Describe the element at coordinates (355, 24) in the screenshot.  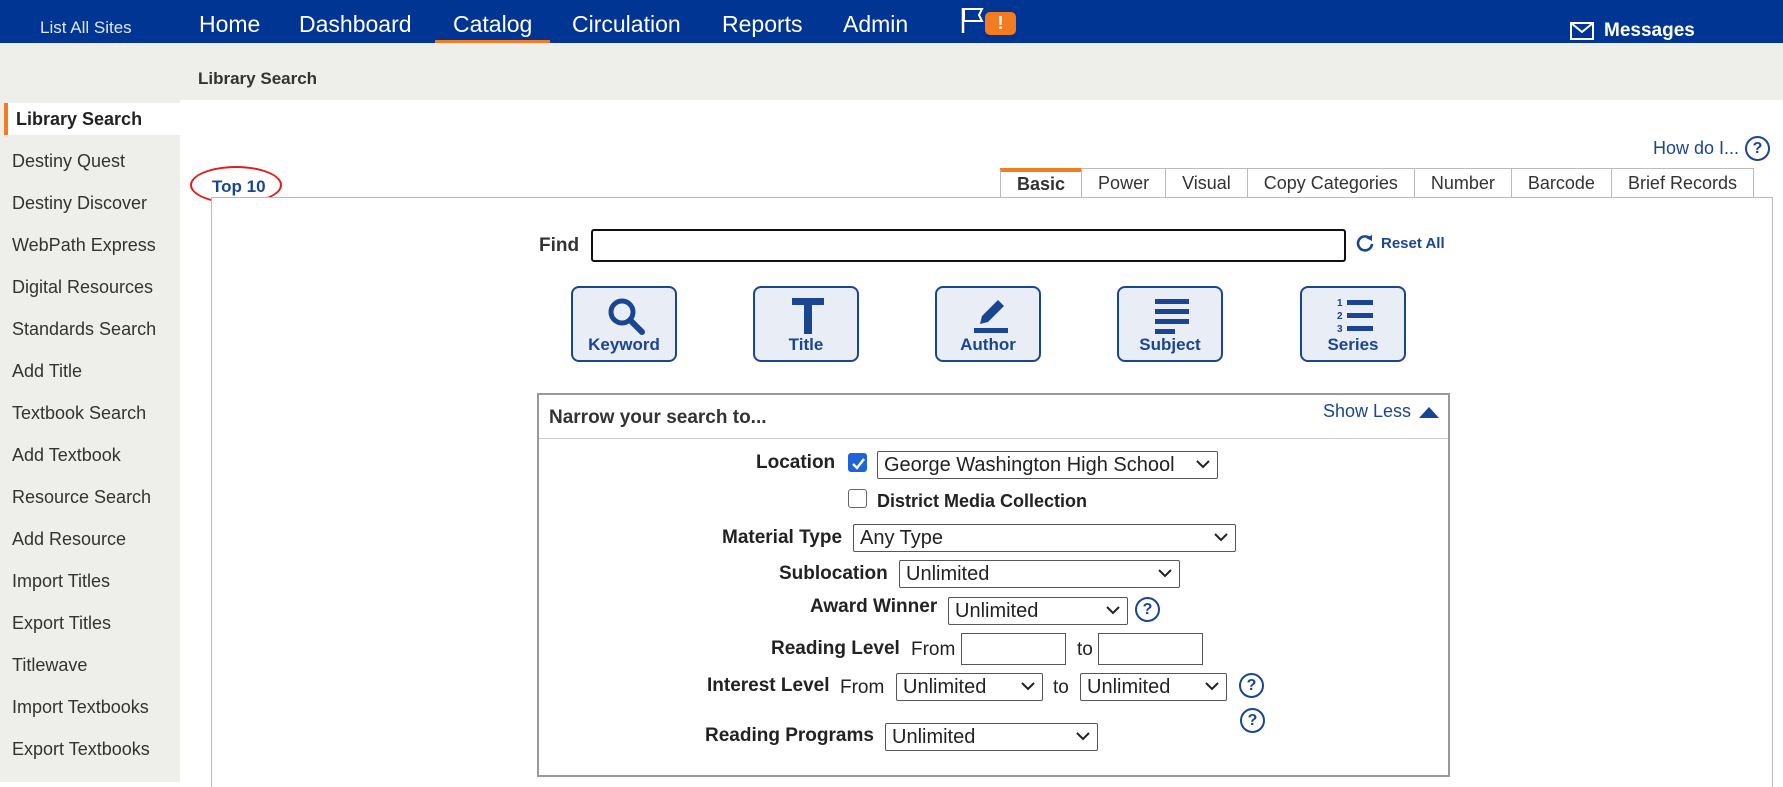
I see `nav-dashboard: Dashboard` at that location.